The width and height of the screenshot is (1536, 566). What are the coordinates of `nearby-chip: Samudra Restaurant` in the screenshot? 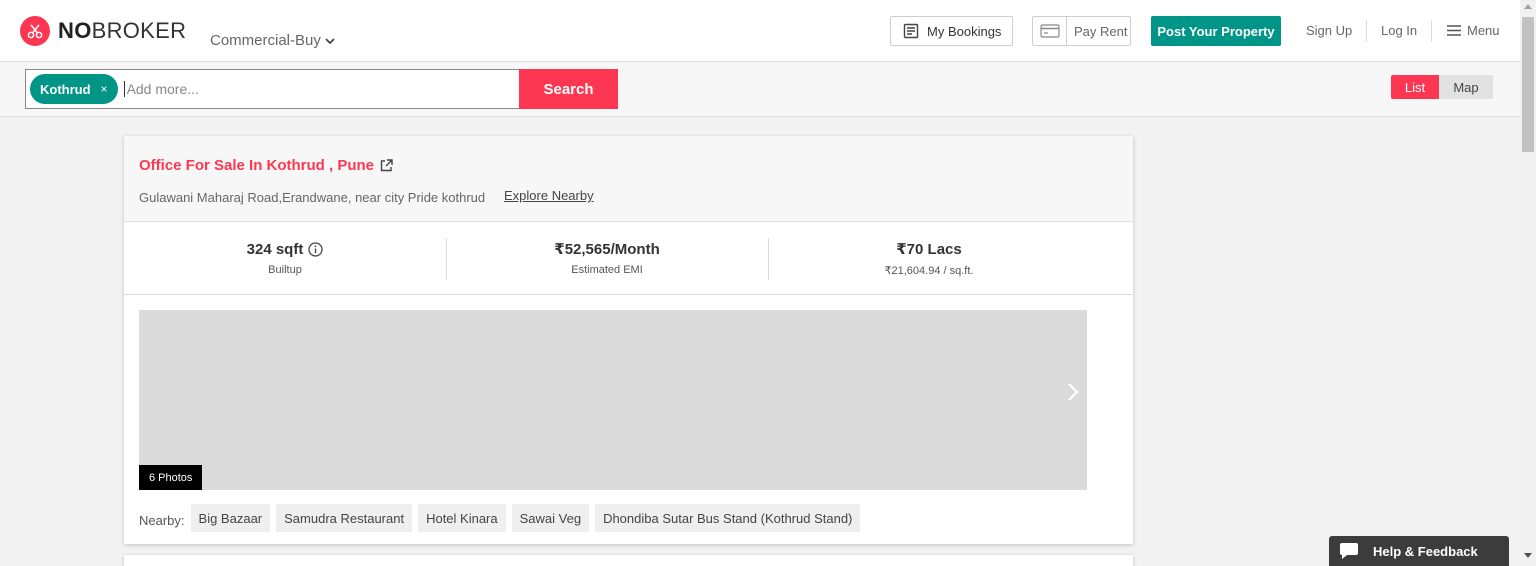 It's located at (344, 518).